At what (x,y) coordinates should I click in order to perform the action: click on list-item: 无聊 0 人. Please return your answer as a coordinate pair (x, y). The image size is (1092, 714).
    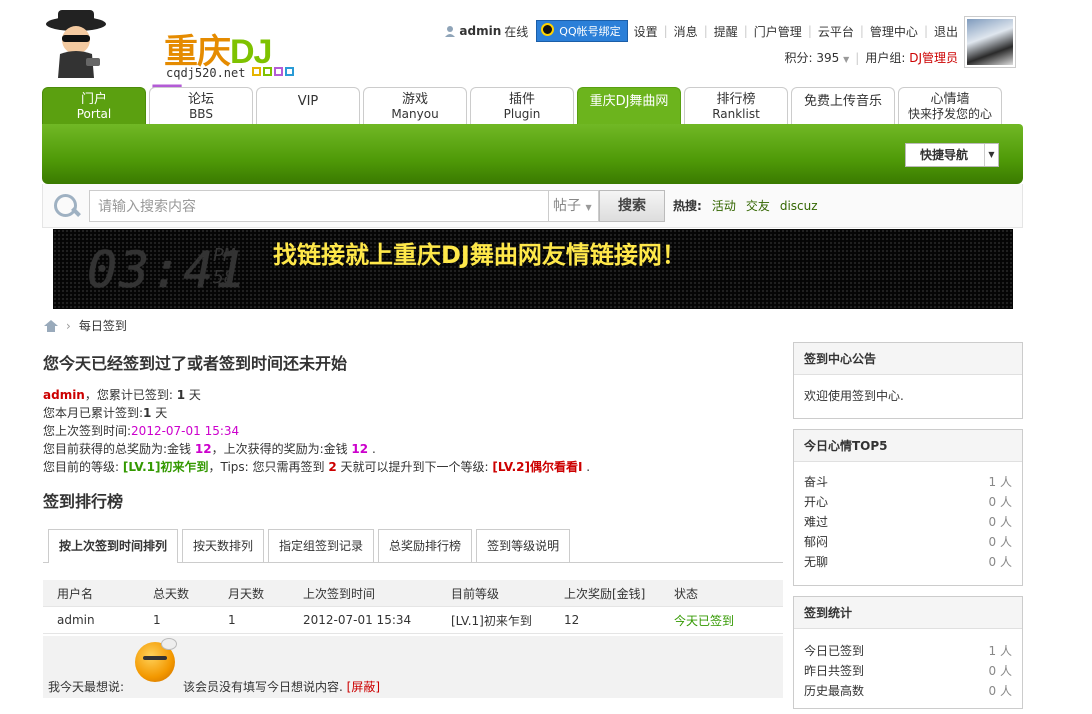
    Looking at the image, I should click on (908, 562).